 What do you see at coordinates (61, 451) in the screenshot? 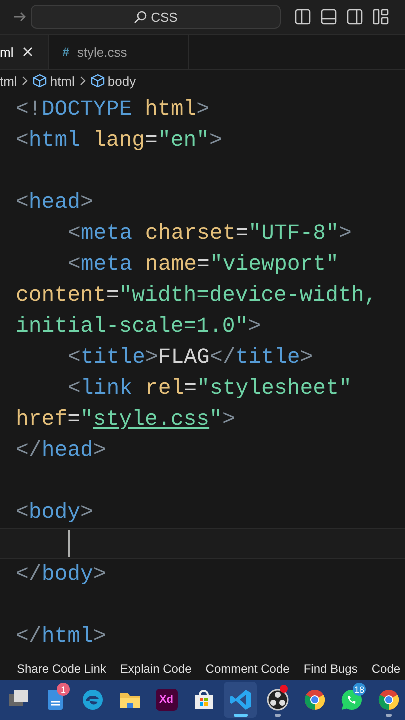
I see `code-line: </head>` at bounding box center [61, 451].